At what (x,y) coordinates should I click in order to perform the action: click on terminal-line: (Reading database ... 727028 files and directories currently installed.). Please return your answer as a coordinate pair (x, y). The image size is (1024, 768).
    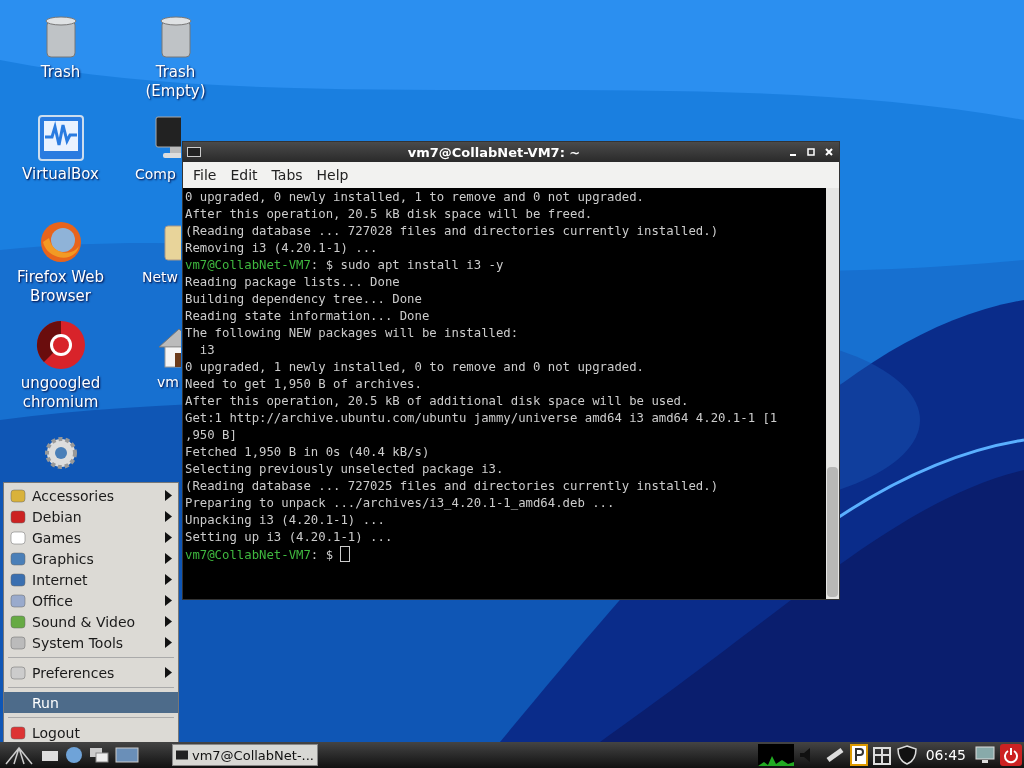
    Looking at the image, I should click on (452, 231).